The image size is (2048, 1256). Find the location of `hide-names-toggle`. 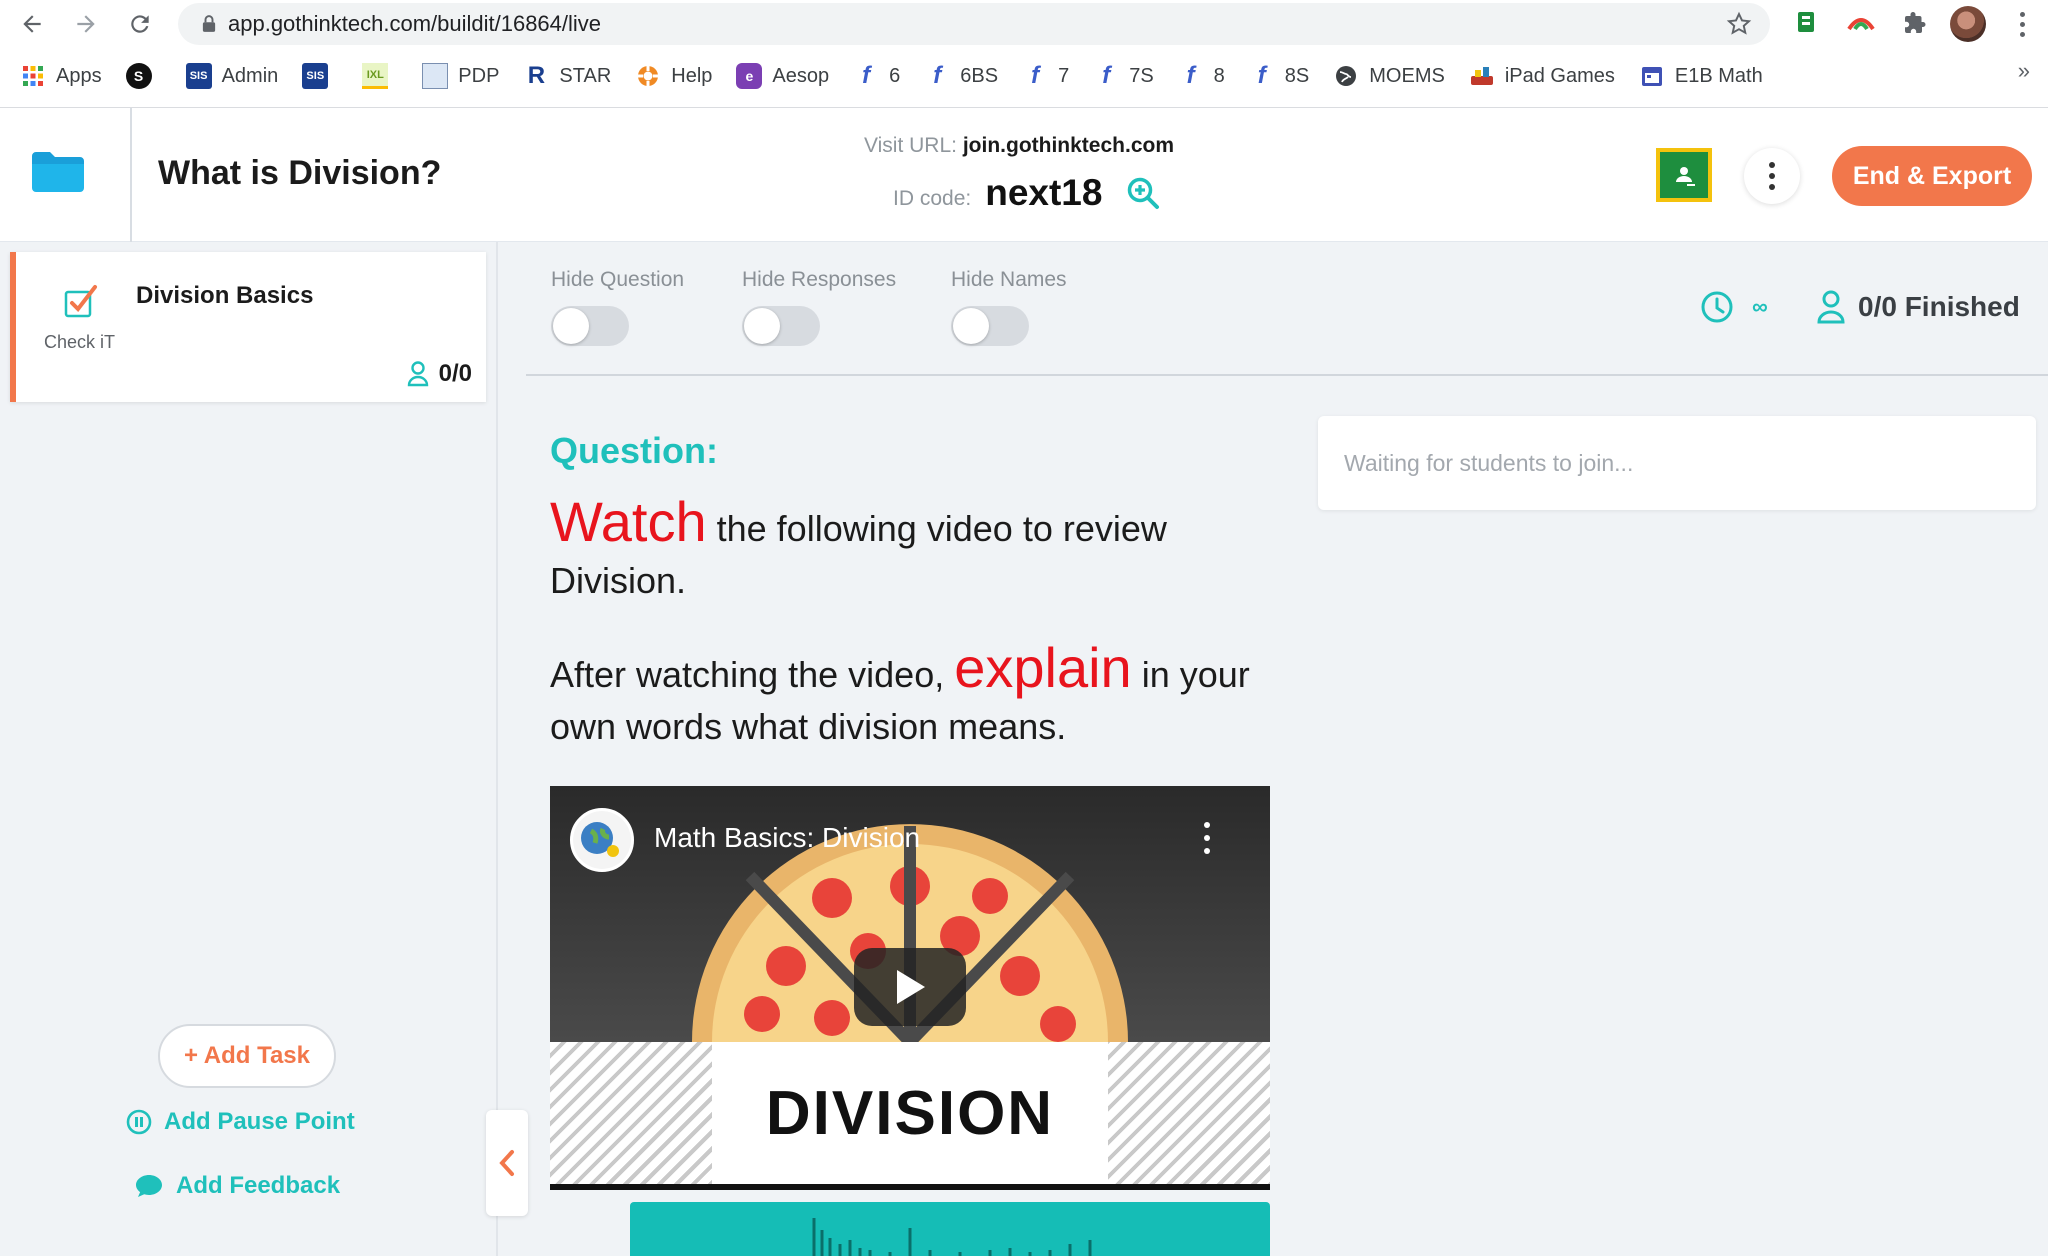

hide-names-toggle is located at coordinates (990, 326).